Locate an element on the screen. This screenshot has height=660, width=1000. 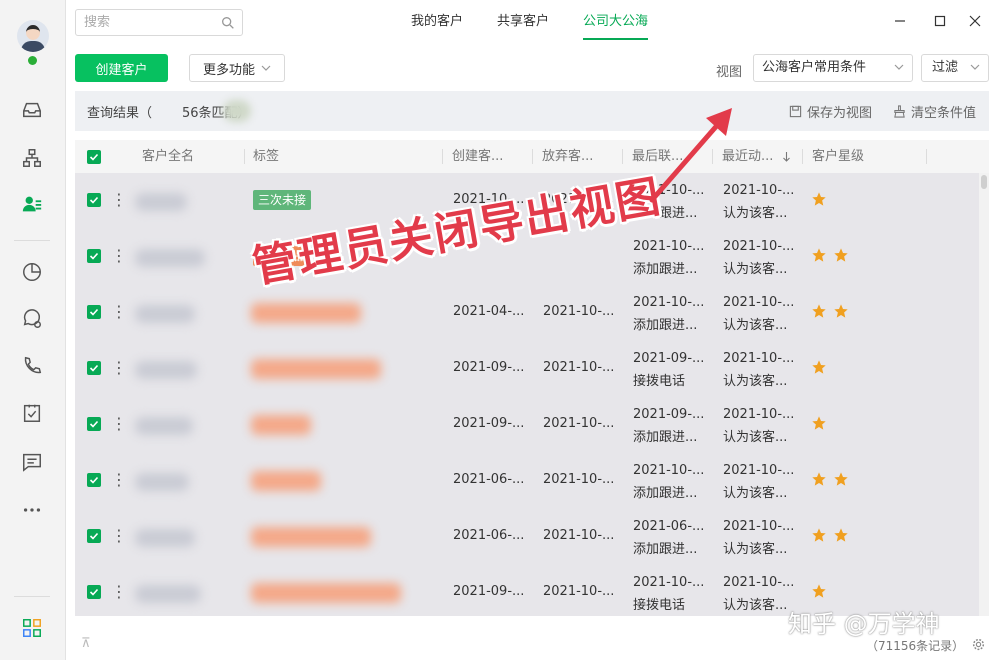
clear-conditions-button: 清空条件值 is located at coordinates (934, 111).